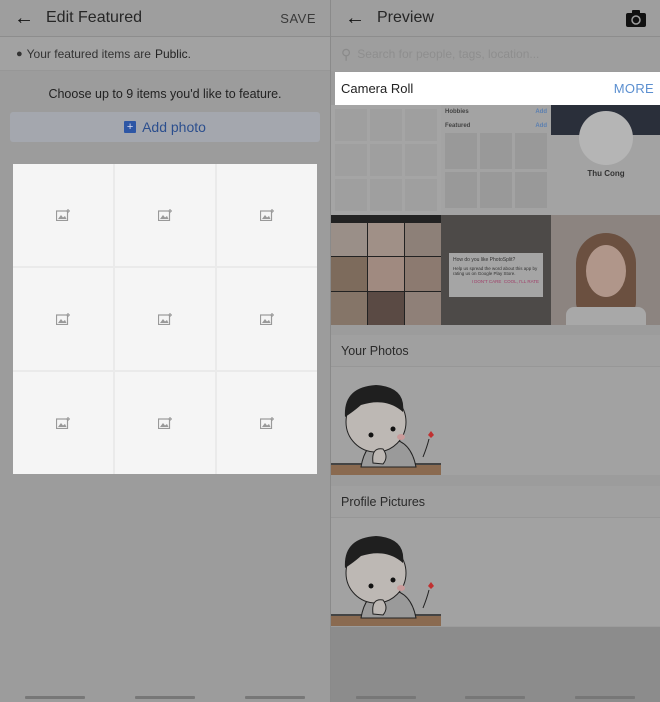  Describe the element at coordinates (634, 88) in the screenshot. I see `more-button: MORE` at that location.